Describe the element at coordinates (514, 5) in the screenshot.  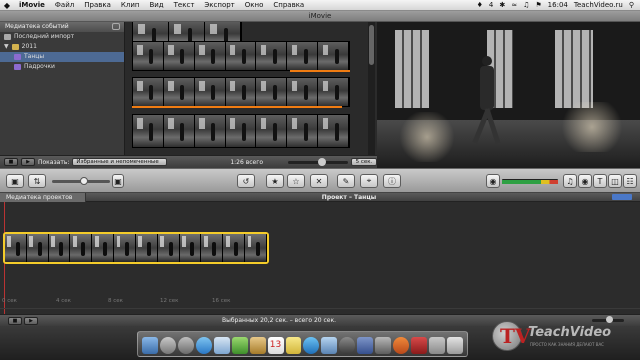
I see `wifi-icon: ≈` at that location.